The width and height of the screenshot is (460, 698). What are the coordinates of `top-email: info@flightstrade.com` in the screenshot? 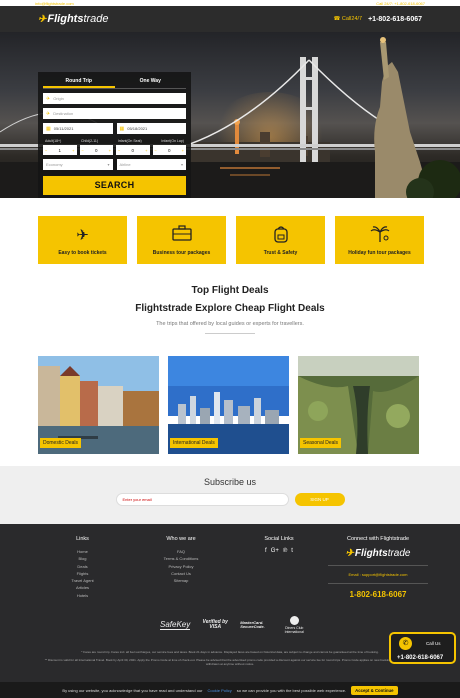 It's located at (54, 3).